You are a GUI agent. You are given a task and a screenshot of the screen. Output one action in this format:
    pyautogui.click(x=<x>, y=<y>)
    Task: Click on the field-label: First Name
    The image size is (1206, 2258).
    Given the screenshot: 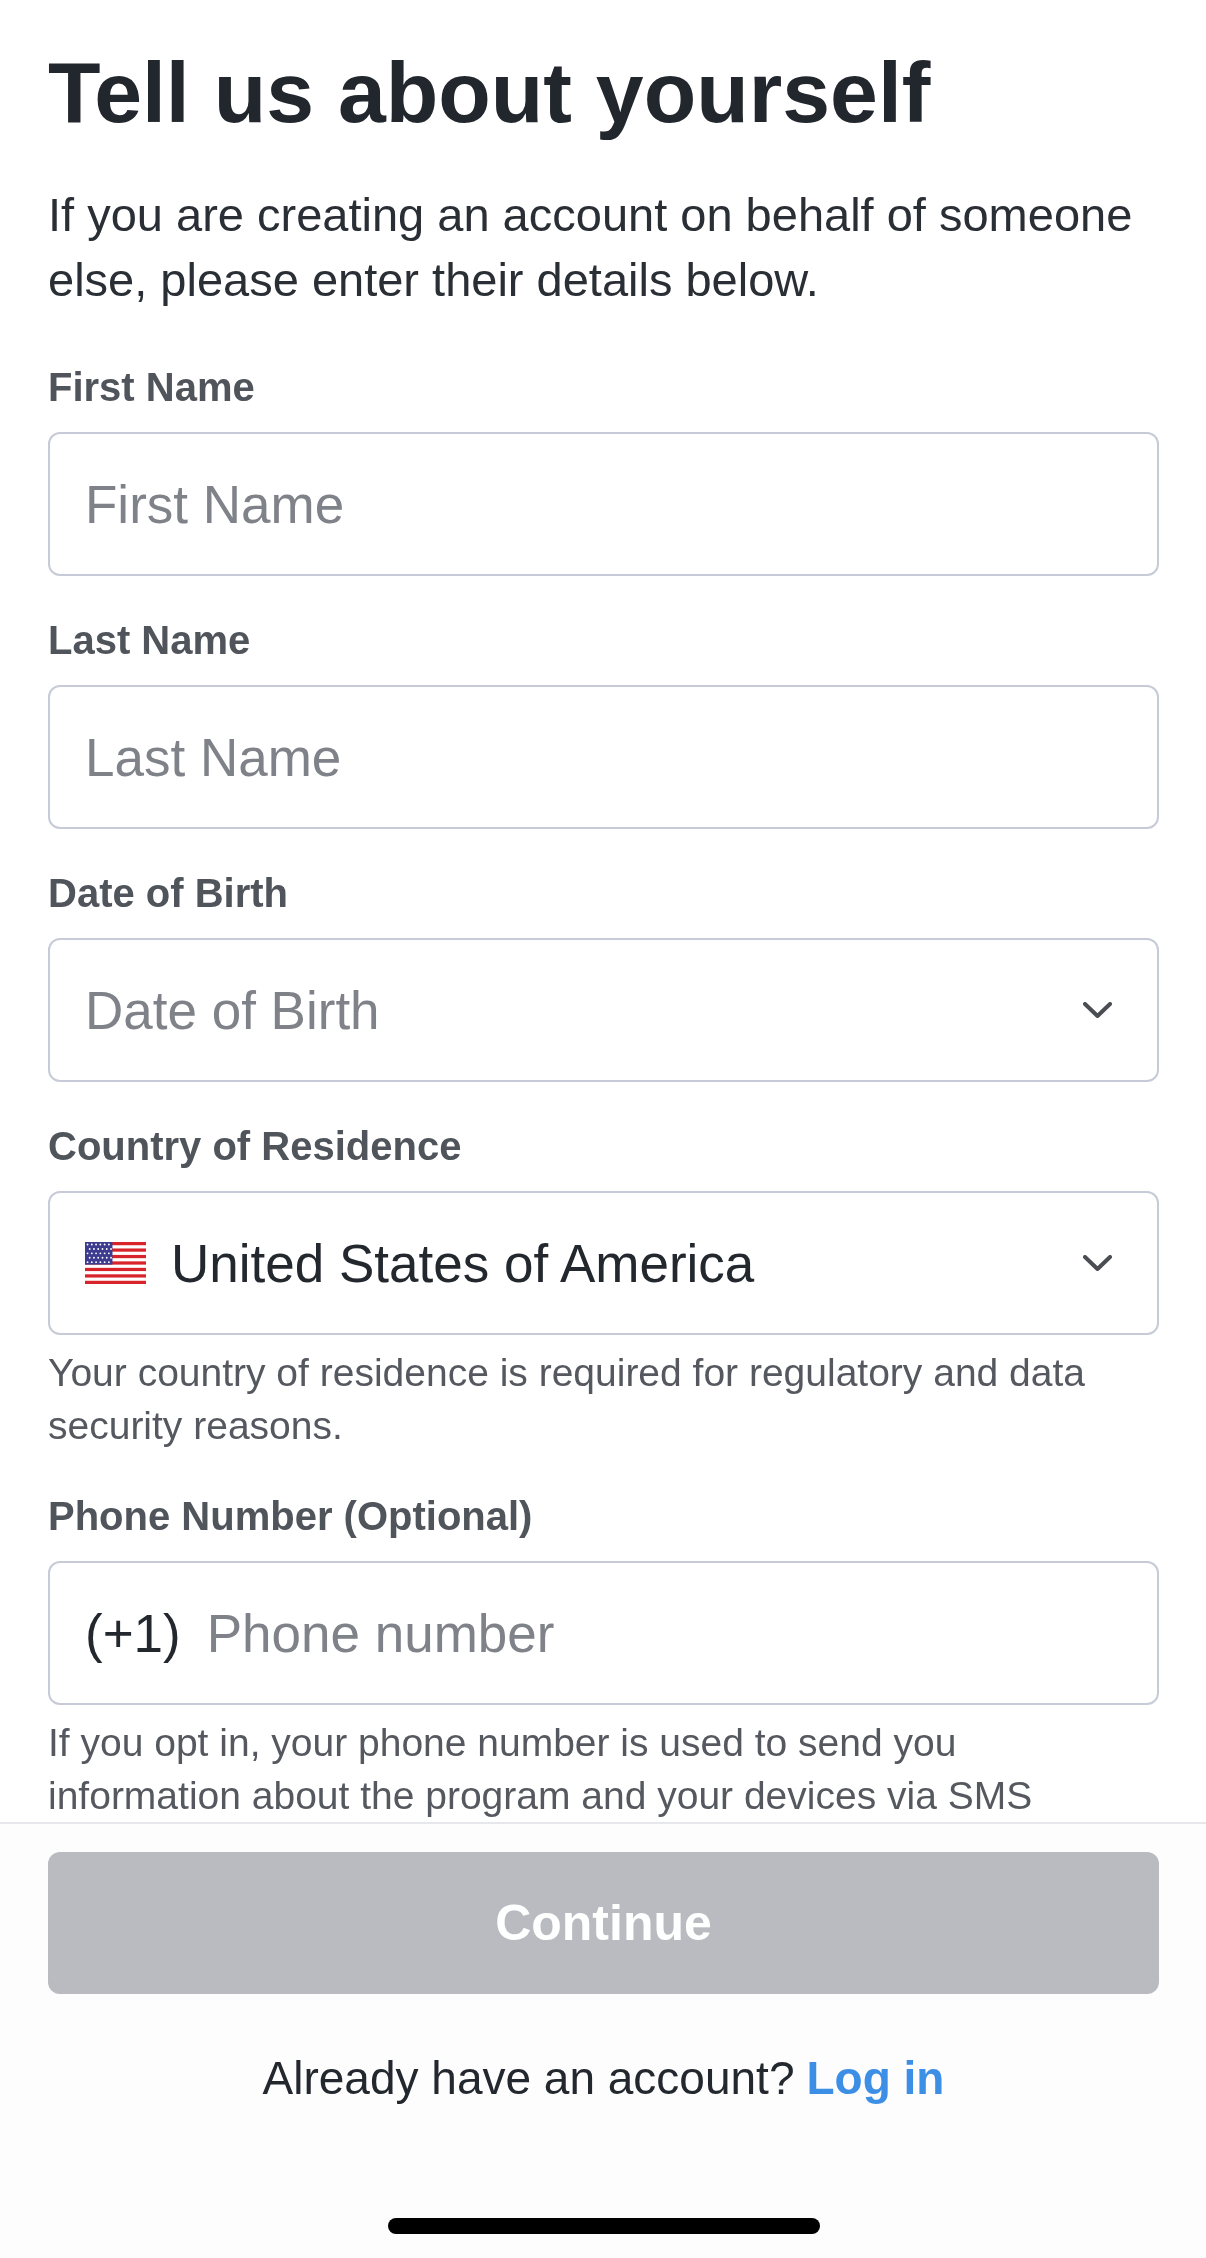 What is the action you would take?
    pyautogui.click(x=152, y=387)
    